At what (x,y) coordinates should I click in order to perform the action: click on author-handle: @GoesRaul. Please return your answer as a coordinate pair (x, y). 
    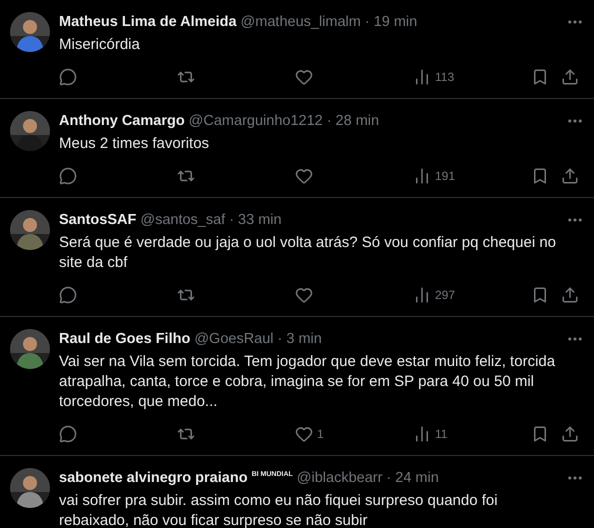
    Looking at the image, I should click on (234, 339).